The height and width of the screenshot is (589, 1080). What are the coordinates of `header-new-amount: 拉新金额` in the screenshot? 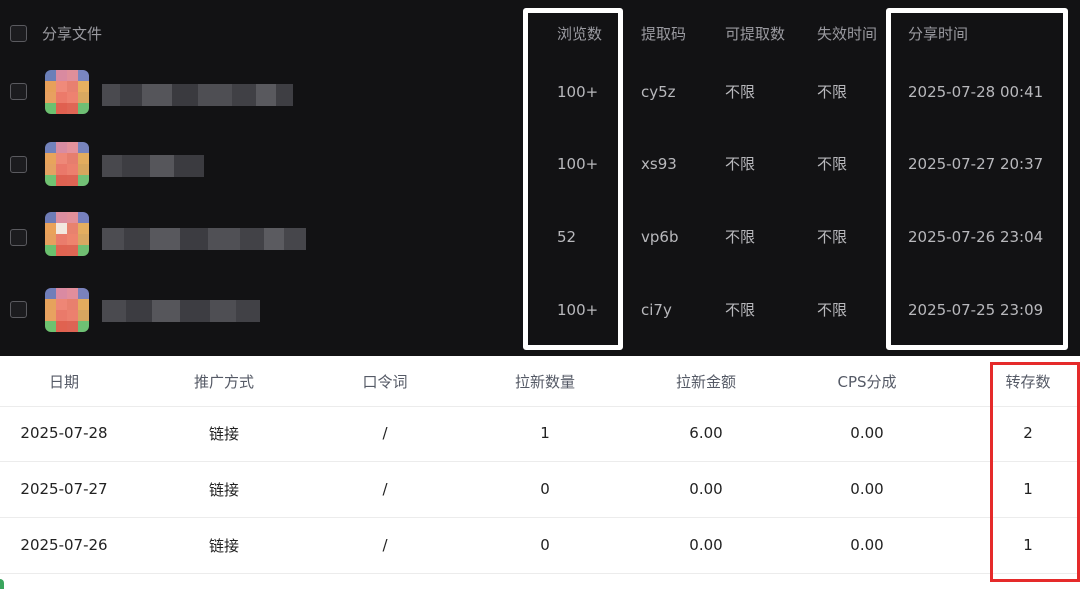 It's located at (705, 382).